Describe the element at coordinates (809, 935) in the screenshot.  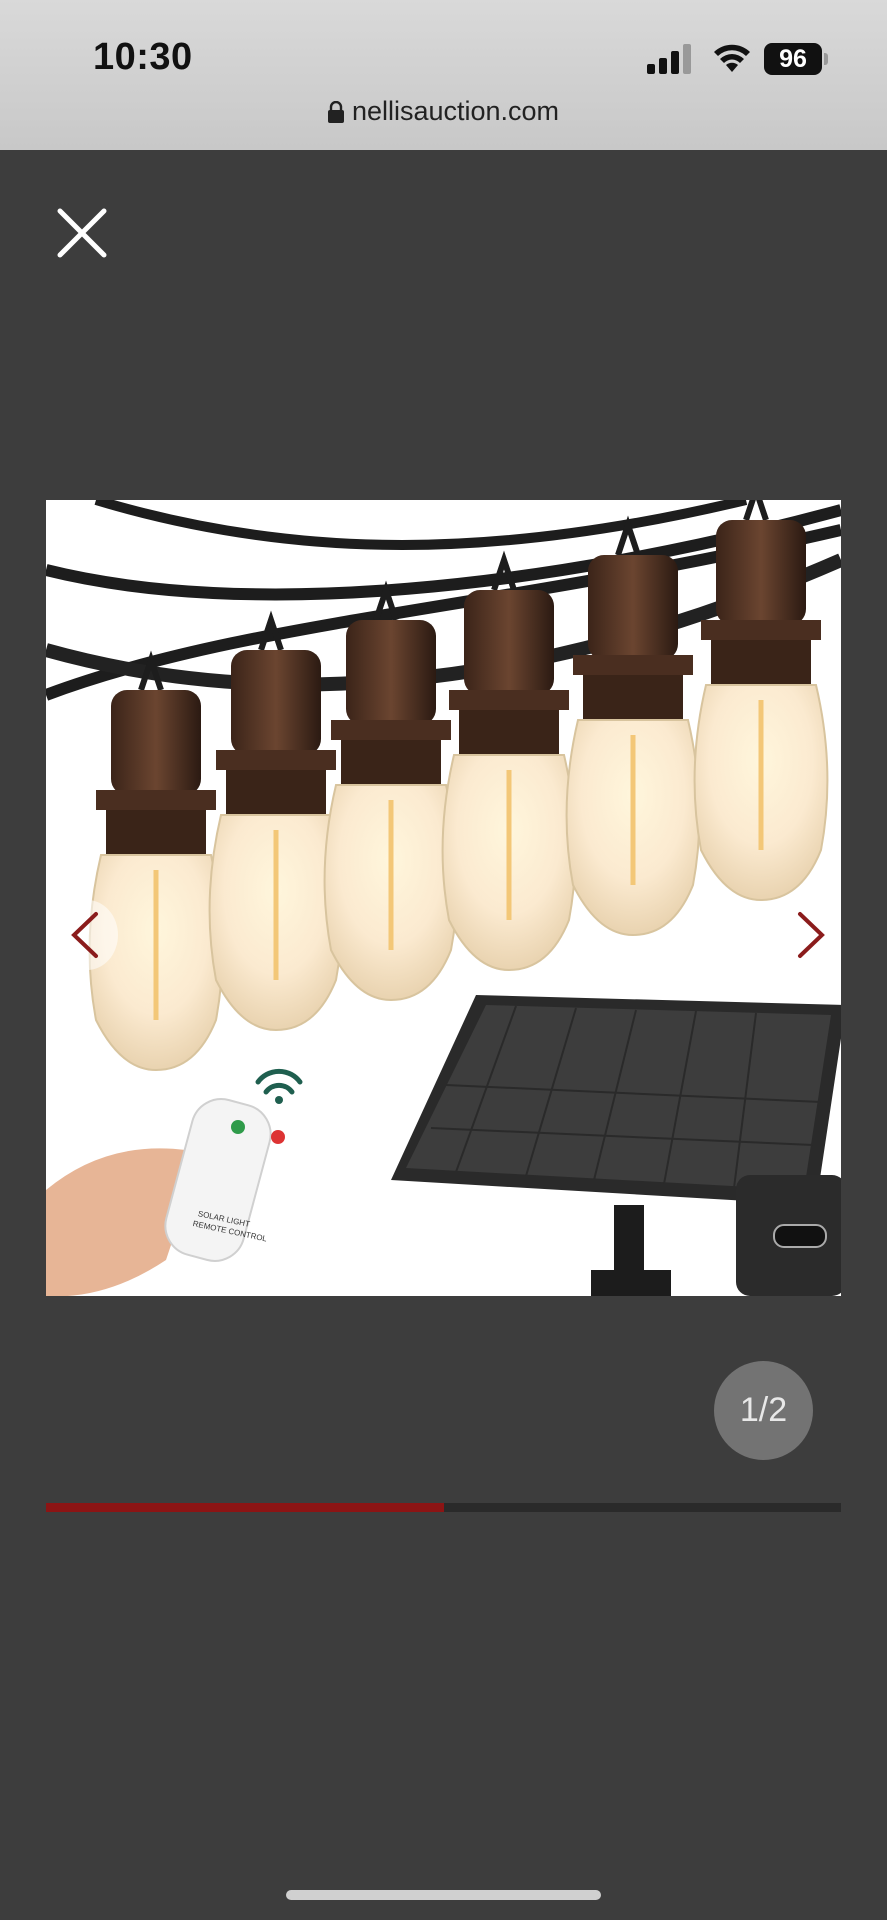
I see `chevron-right-icon` at that location.